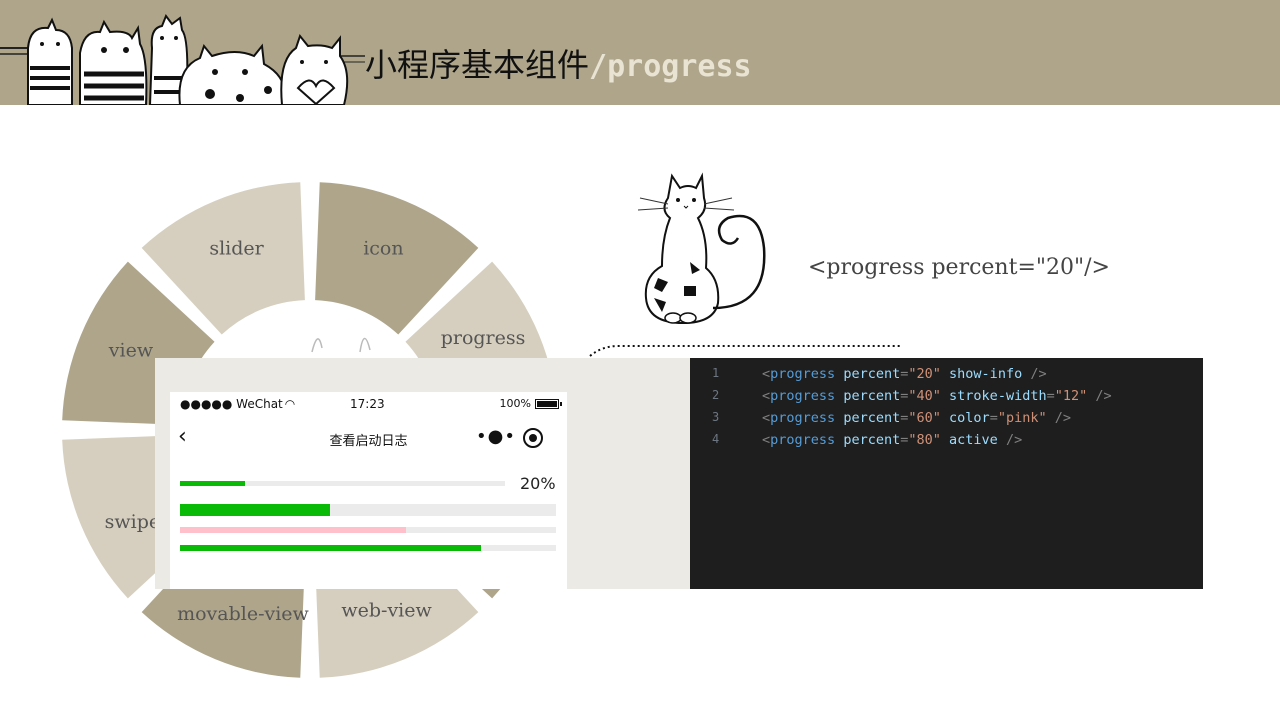 Image resolution: width=1280 pixels, height=720 pixels. What do you see at coordinates (716, 417) in the screenshot?
I see `line-number: 3` at bounding box center [716, 417].